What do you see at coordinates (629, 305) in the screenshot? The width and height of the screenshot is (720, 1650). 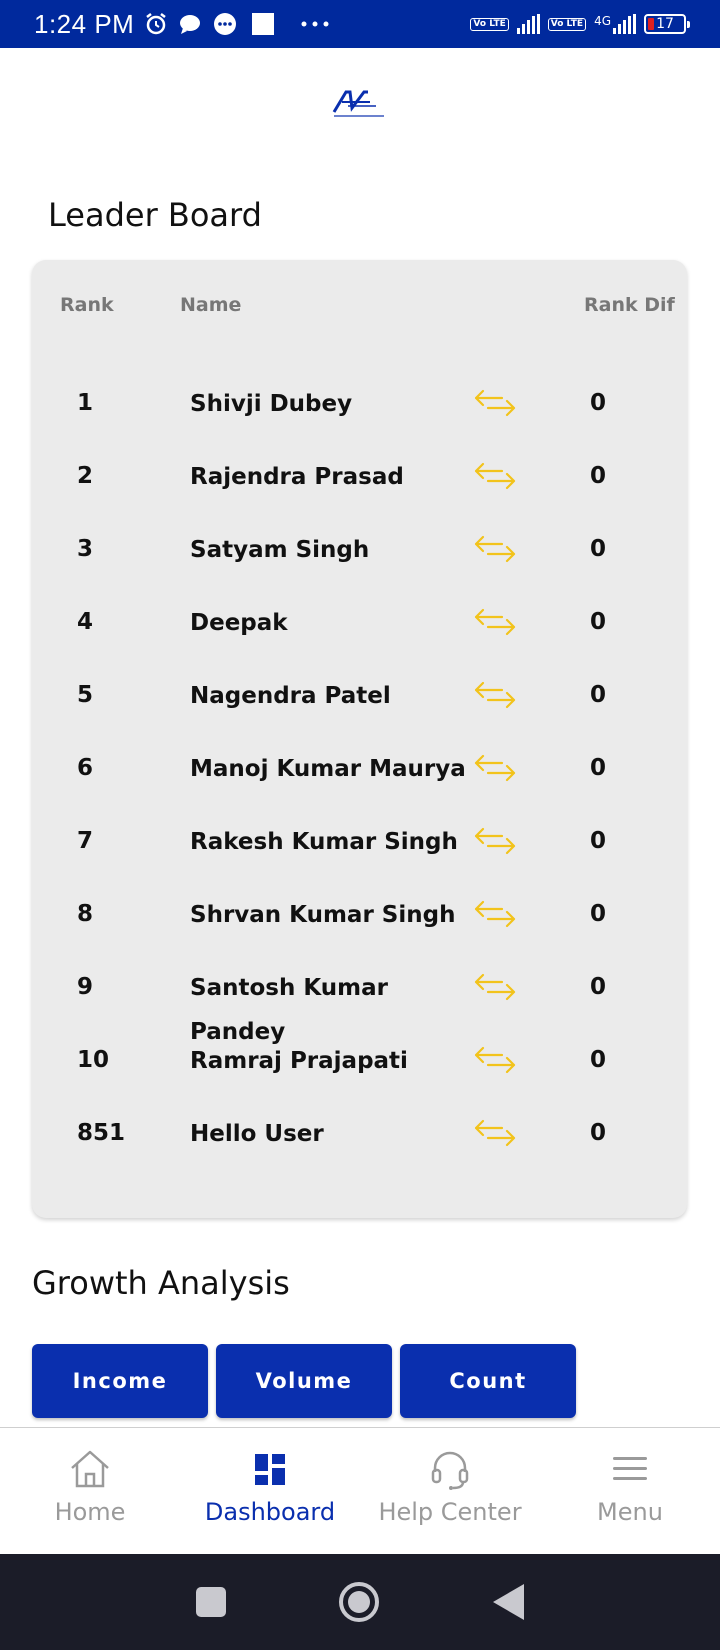 I see `column-header-rank-diff: Rank Dif` at bounding box center [629, 305].